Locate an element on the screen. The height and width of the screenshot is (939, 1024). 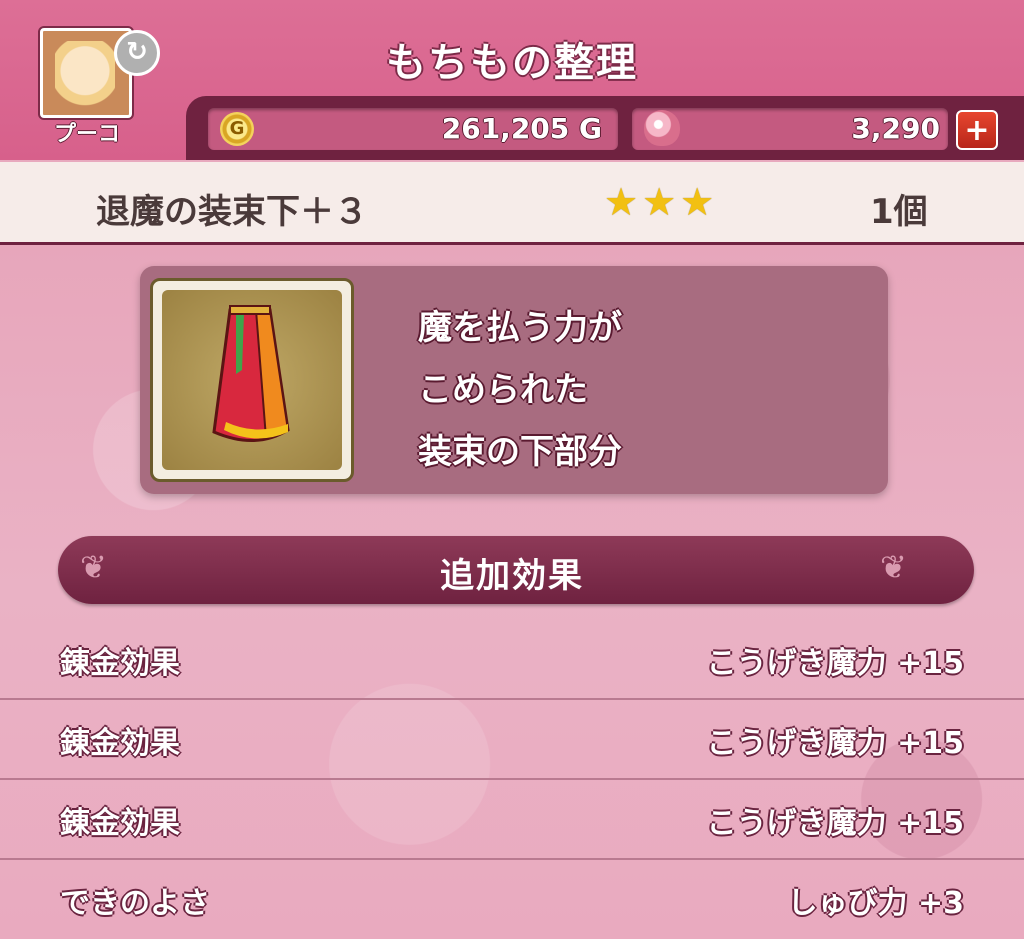
skirt-icon is located at coordinates (251, 373).